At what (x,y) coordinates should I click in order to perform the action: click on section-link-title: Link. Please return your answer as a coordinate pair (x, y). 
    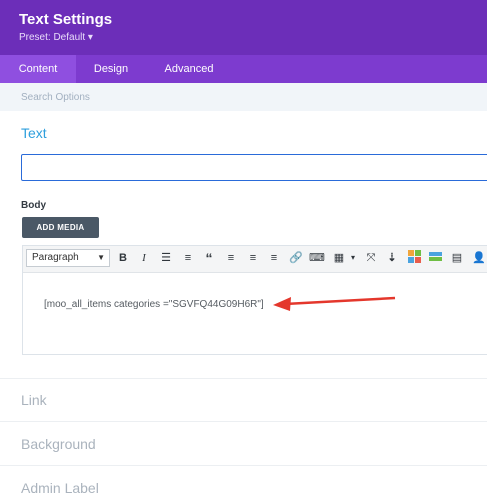
    Looking at the image, I should click on (34, 400).